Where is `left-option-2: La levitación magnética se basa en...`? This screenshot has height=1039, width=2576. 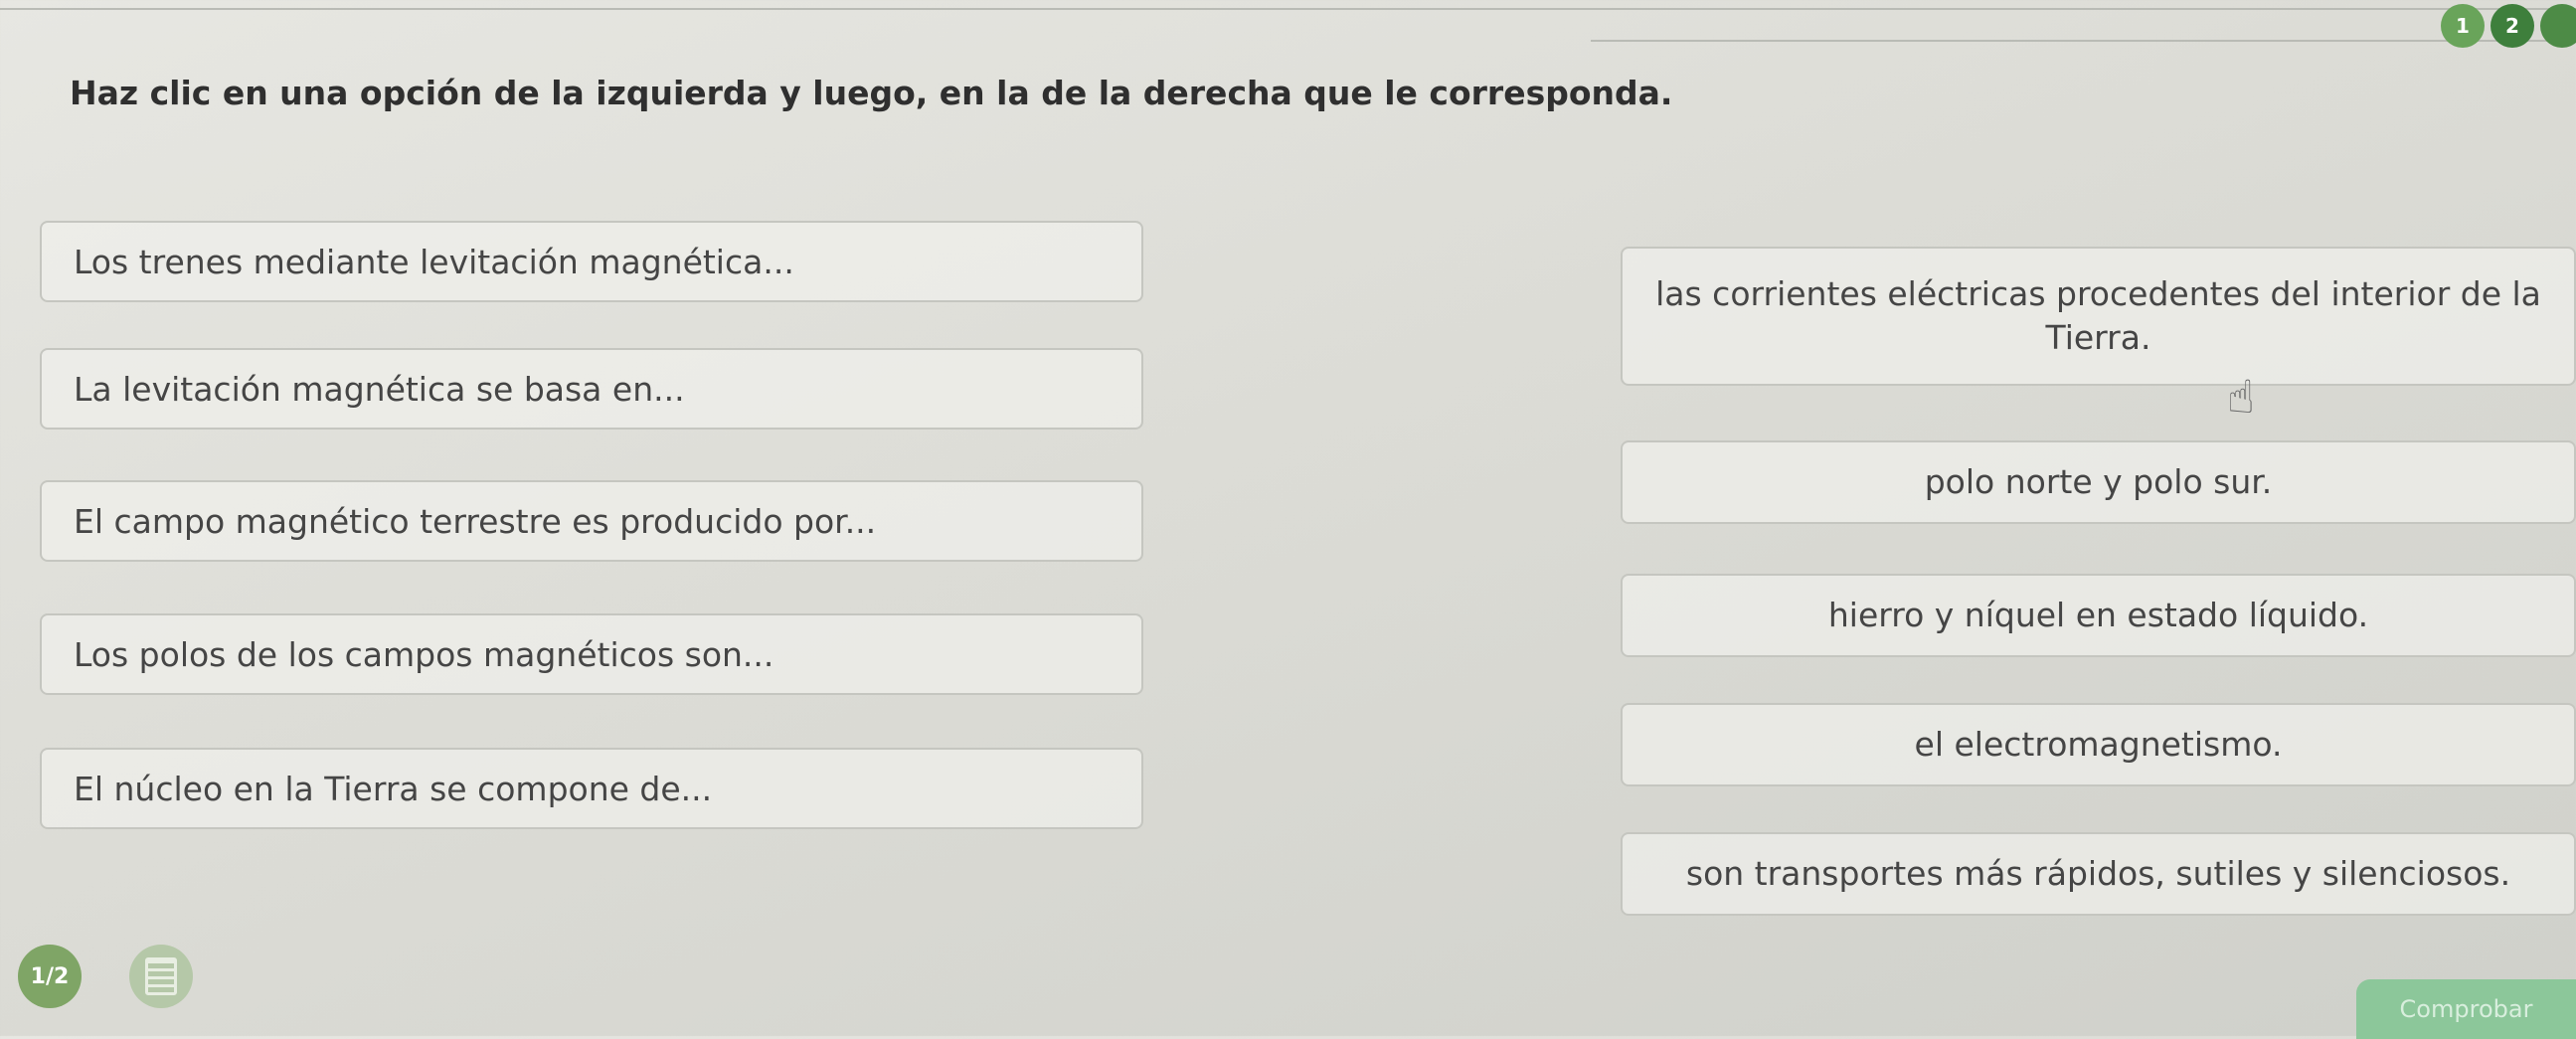 left-option-2: La levitación magnética se basa en... is located at coordinates (591, 389).